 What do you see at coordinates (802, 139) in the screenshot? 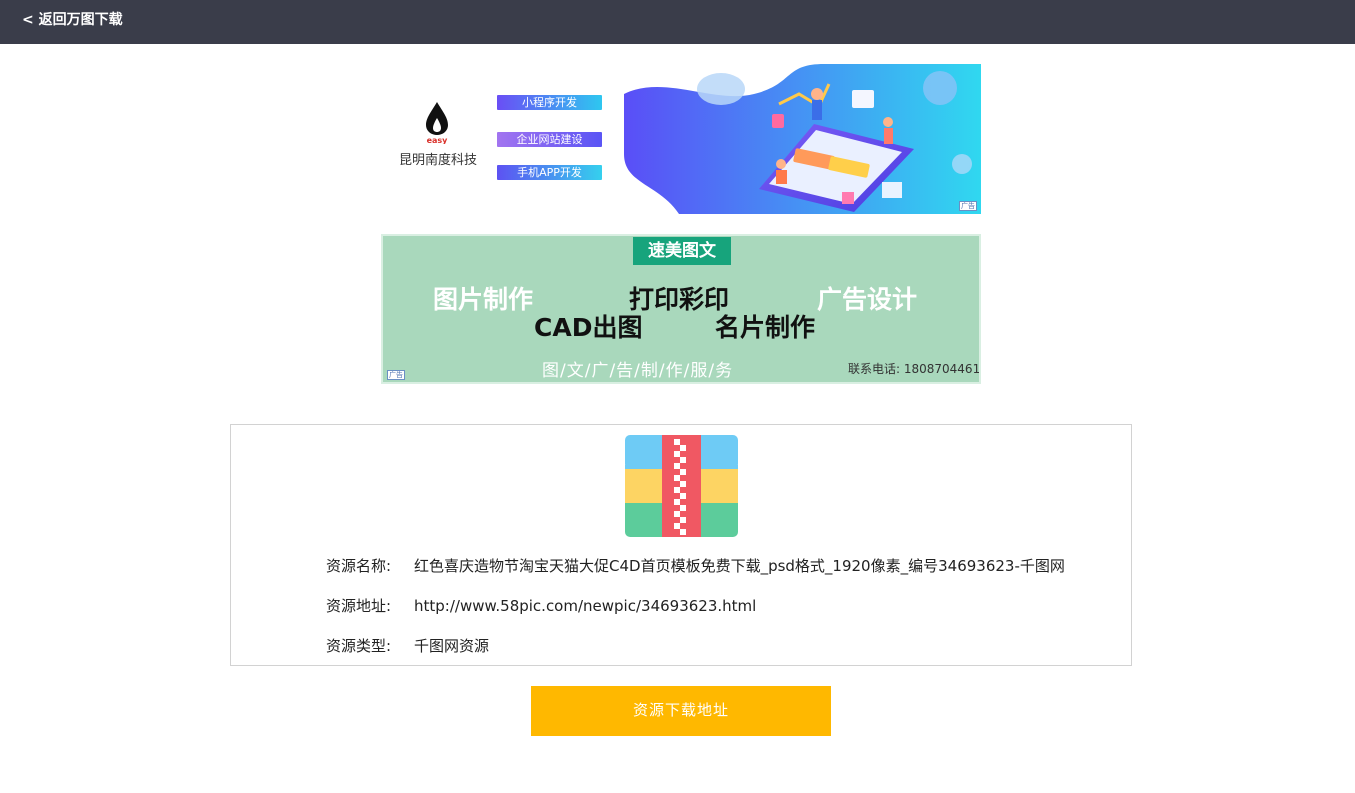
I see `mobile-app-illustration` at bounding box center [802, 139].